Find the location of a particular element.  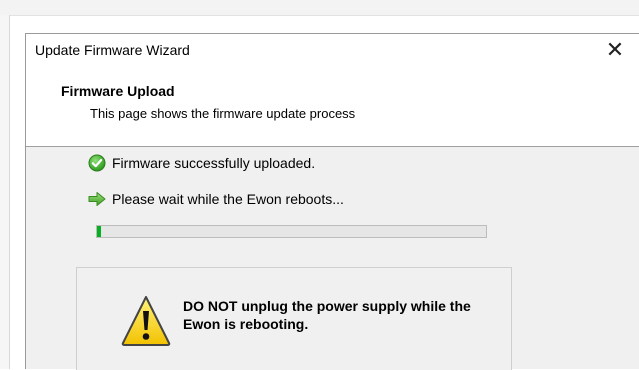

check-circle-icon is located at coordinates (97, 163).